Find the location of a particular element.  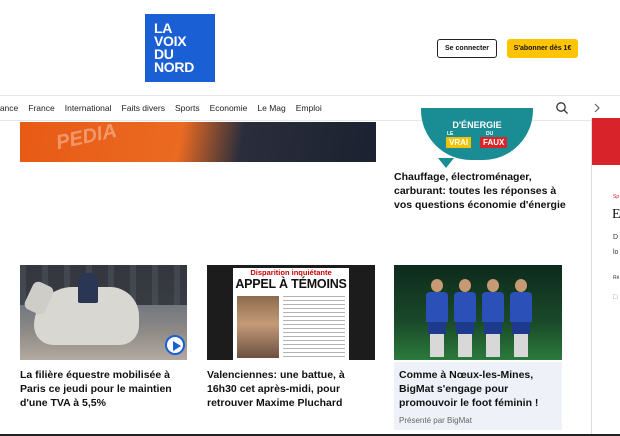

nav-item-faits-divers: Faits divers is located at coordinates (143, 108).